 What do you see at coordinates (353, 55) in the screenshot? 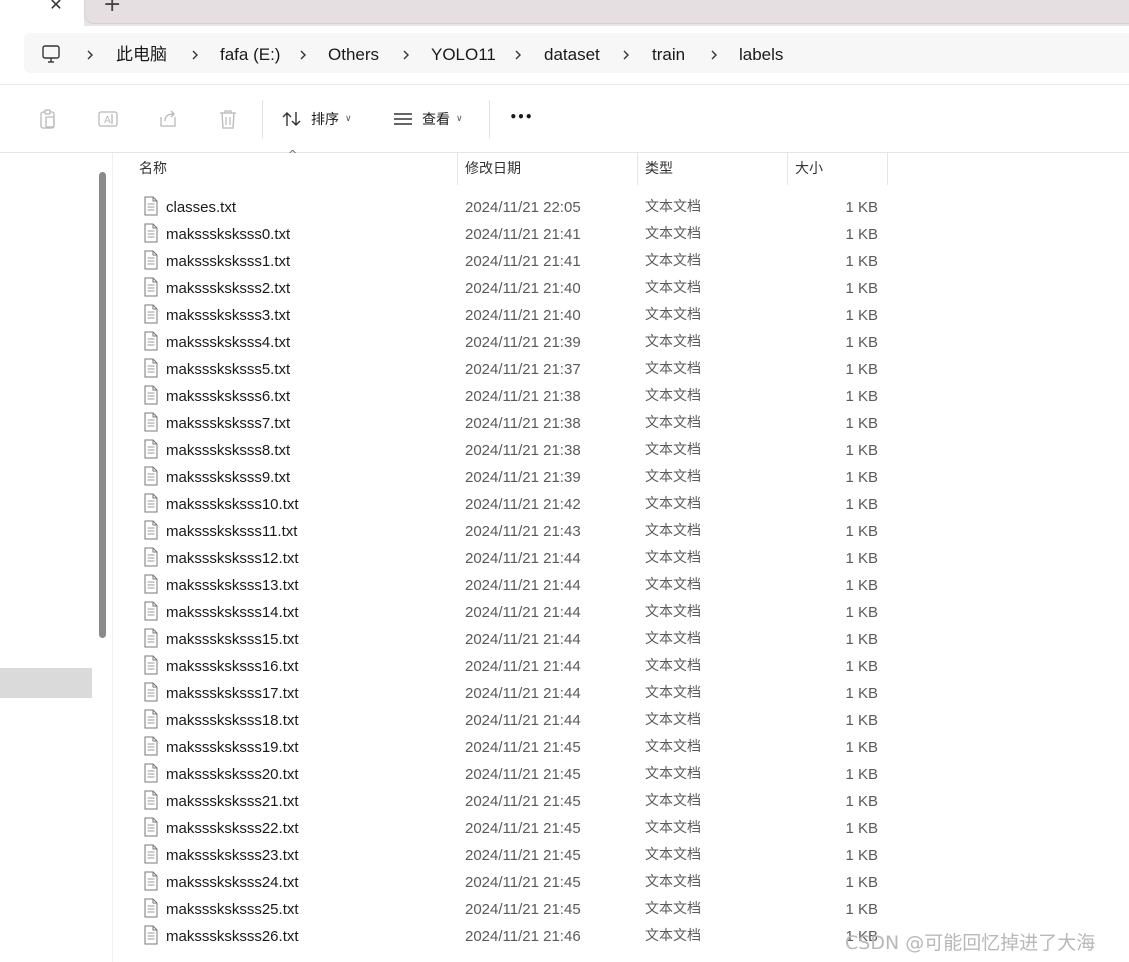
I see `breadcrumb-item: Others` at bounding box center [353, 55].